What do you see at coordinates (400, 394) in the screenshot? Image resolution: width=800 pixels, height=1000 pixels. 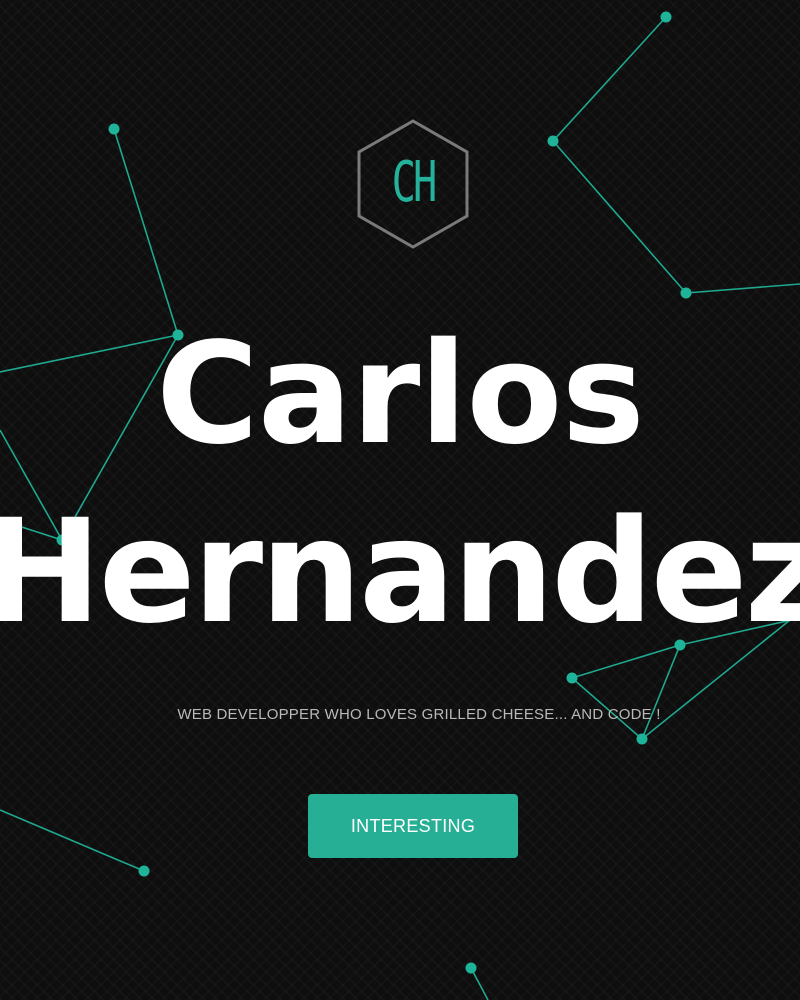 I see `hero-first-name: Carlos` at bounding box center [400, 394].